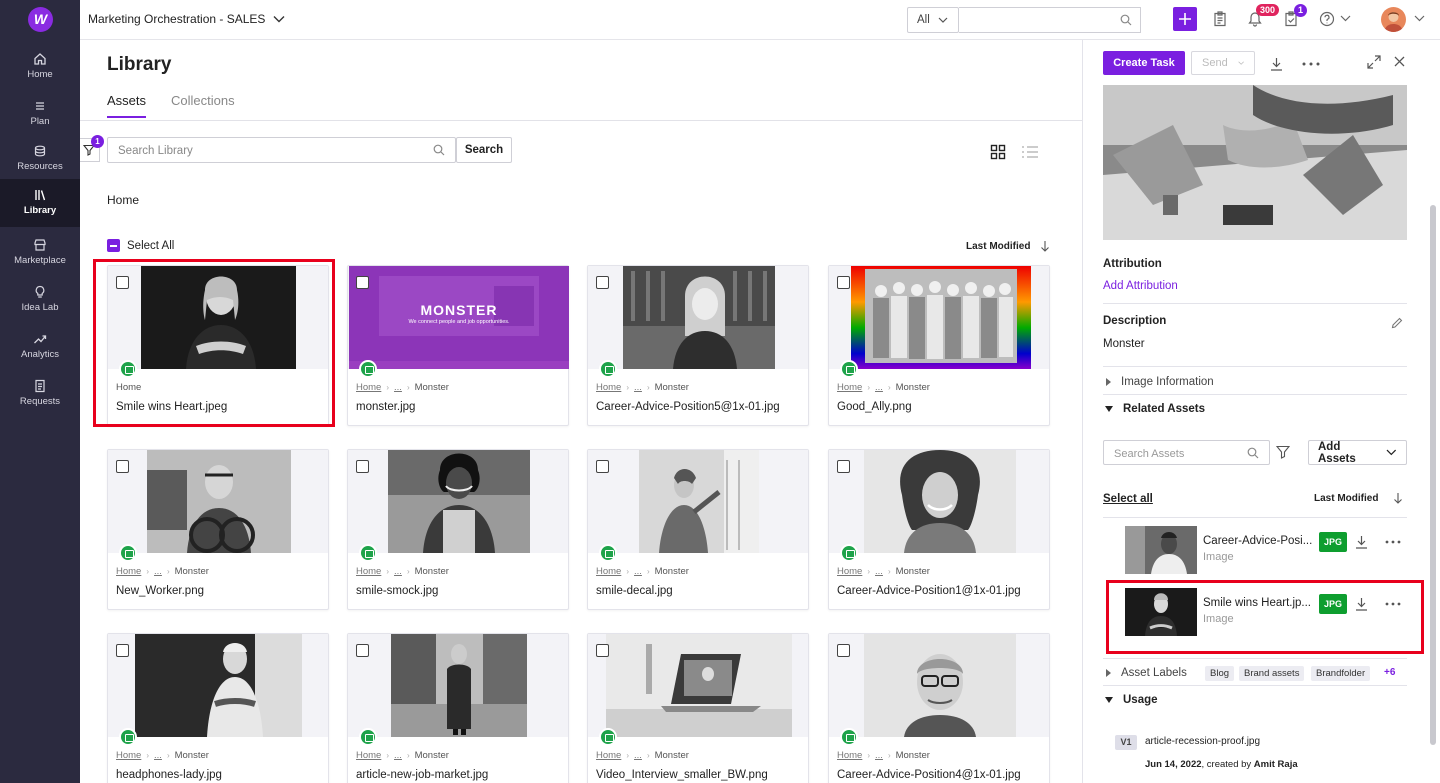 The image size is (1440, 783). I want to click on breadcrumb: Home, so click(123, 200).